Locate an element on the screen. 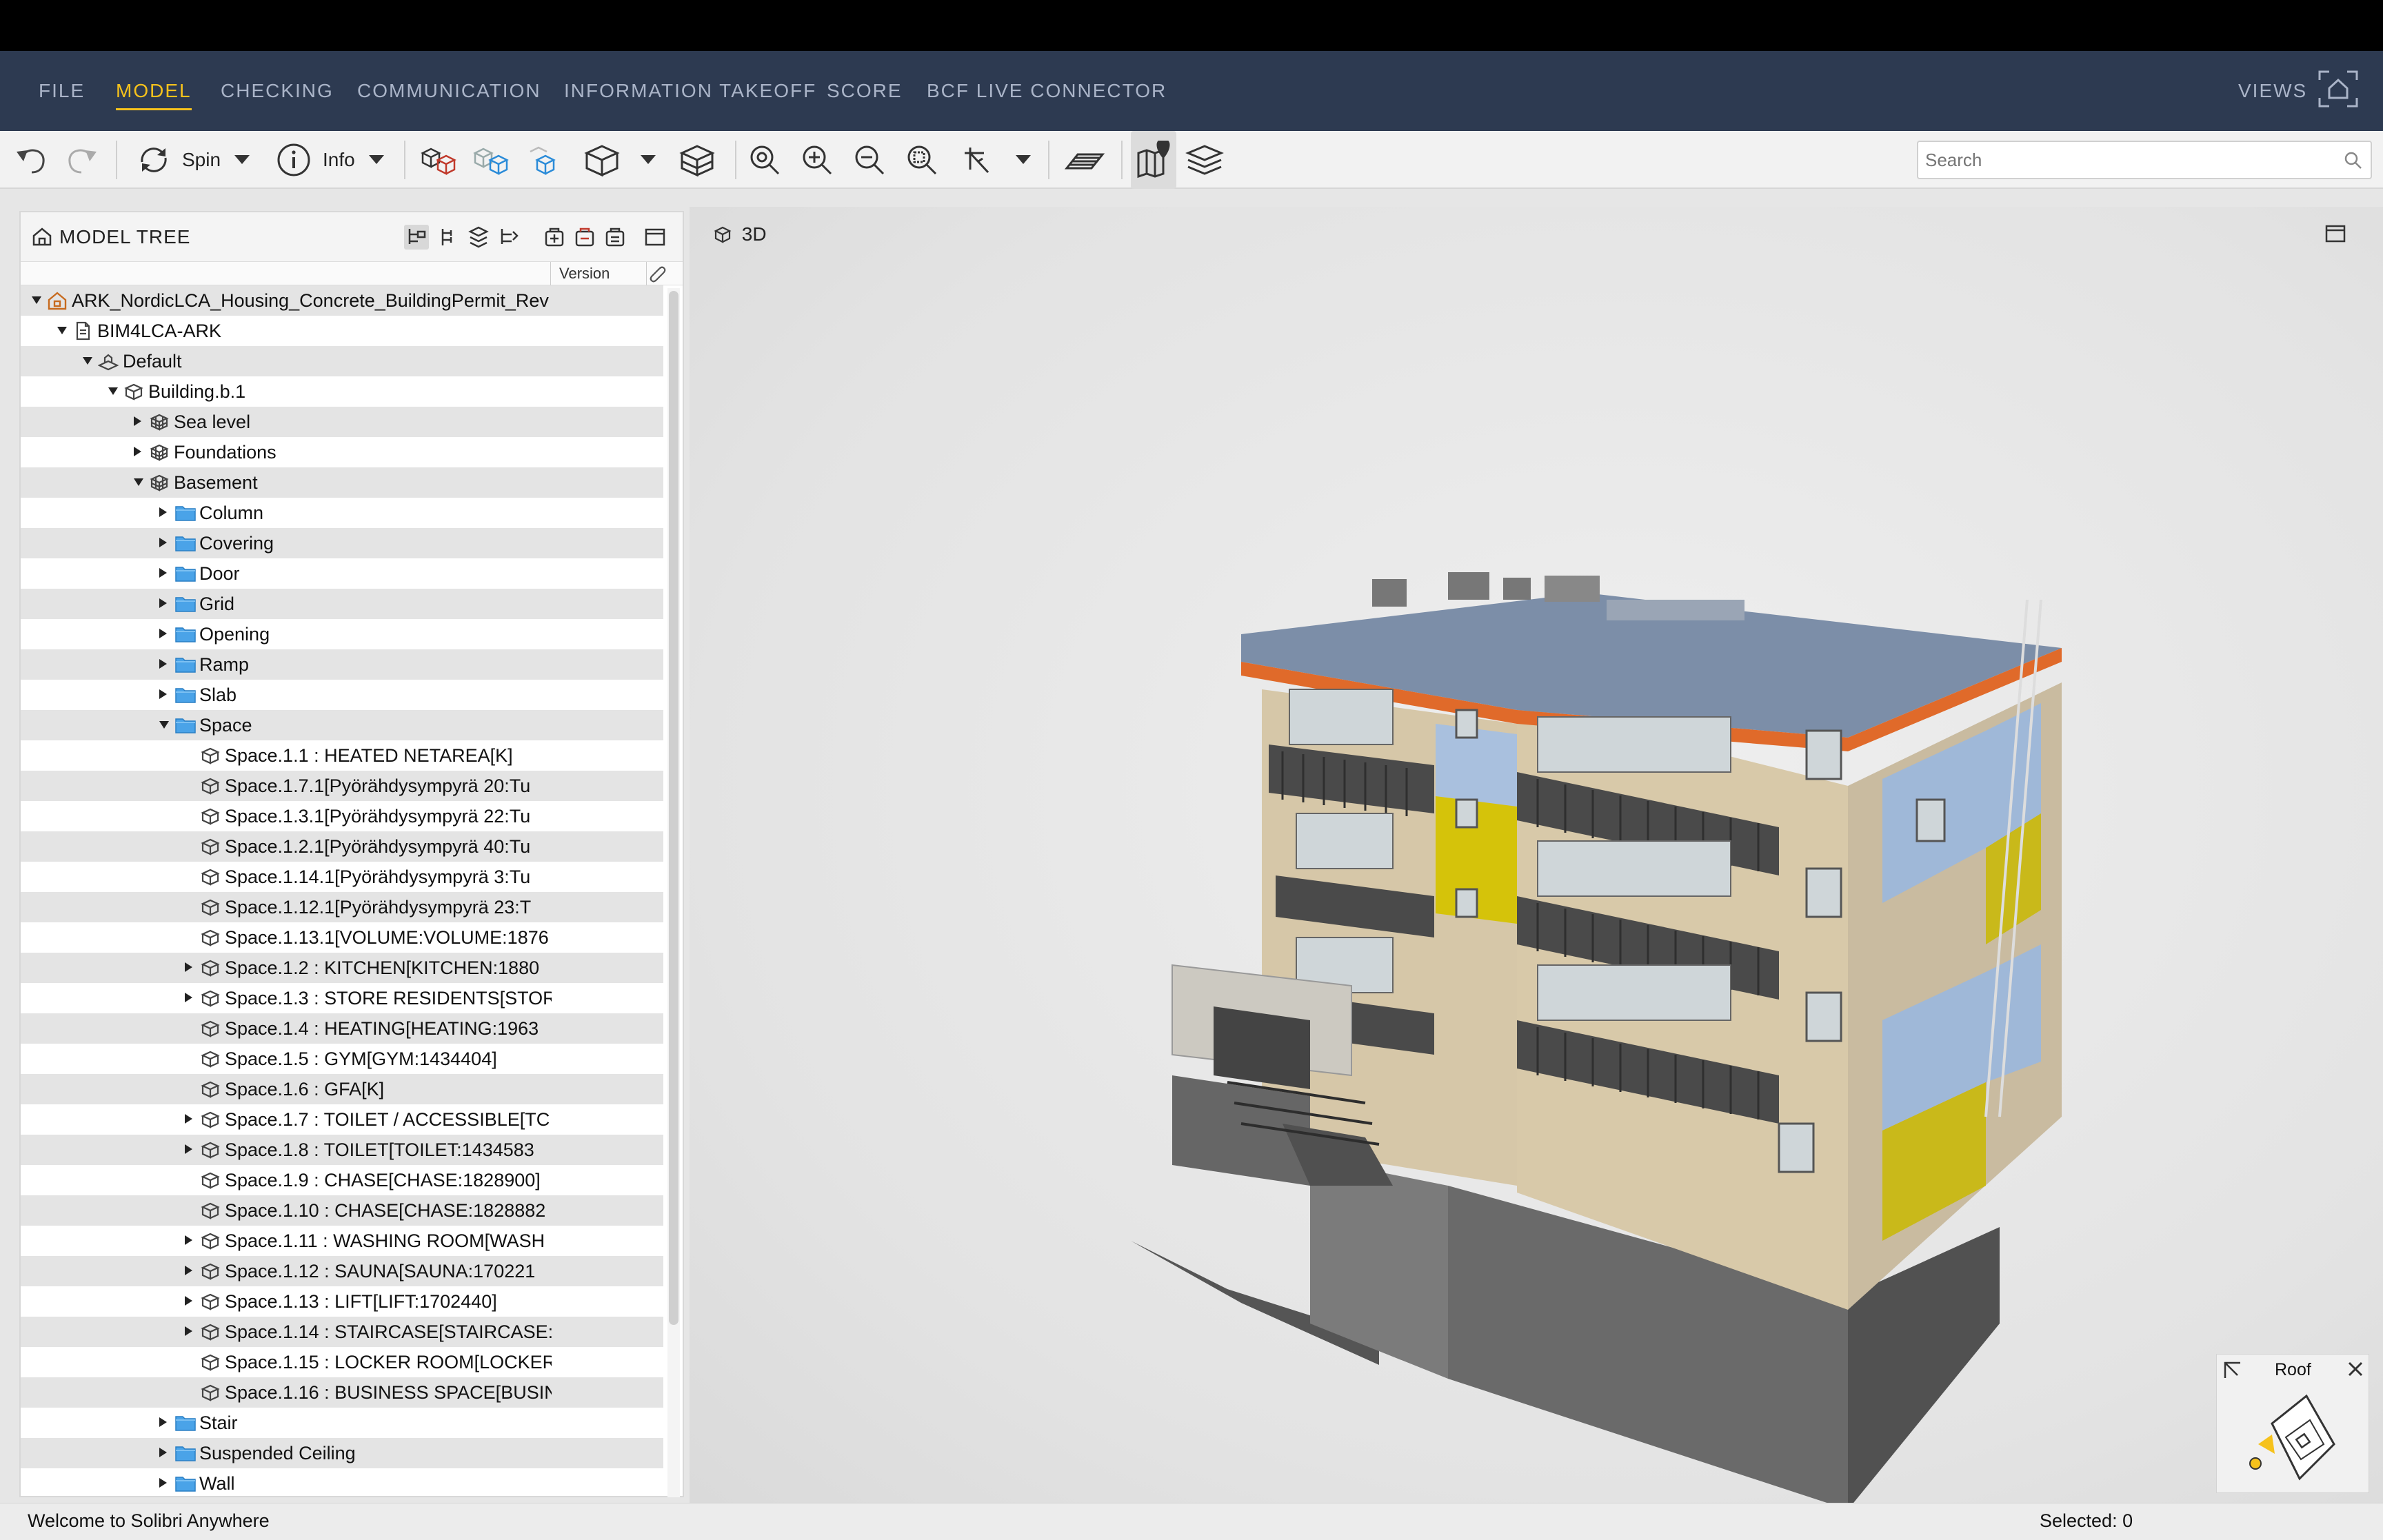 The height and width of the screenshot is (1540, 2383). menu-views: VIEWS is located at coordinates (2272, 91).